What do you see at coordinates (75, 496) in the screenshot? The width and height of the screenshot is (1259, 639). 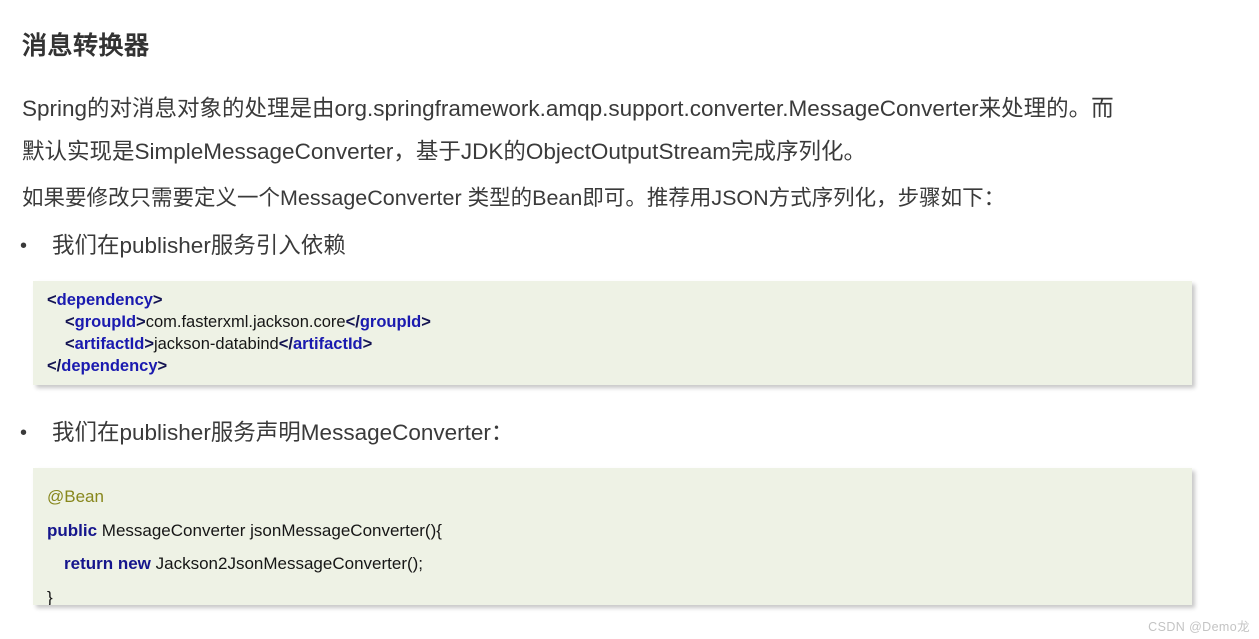 I see `code-token-anno: @Bean` at bounding box center [75, 496].